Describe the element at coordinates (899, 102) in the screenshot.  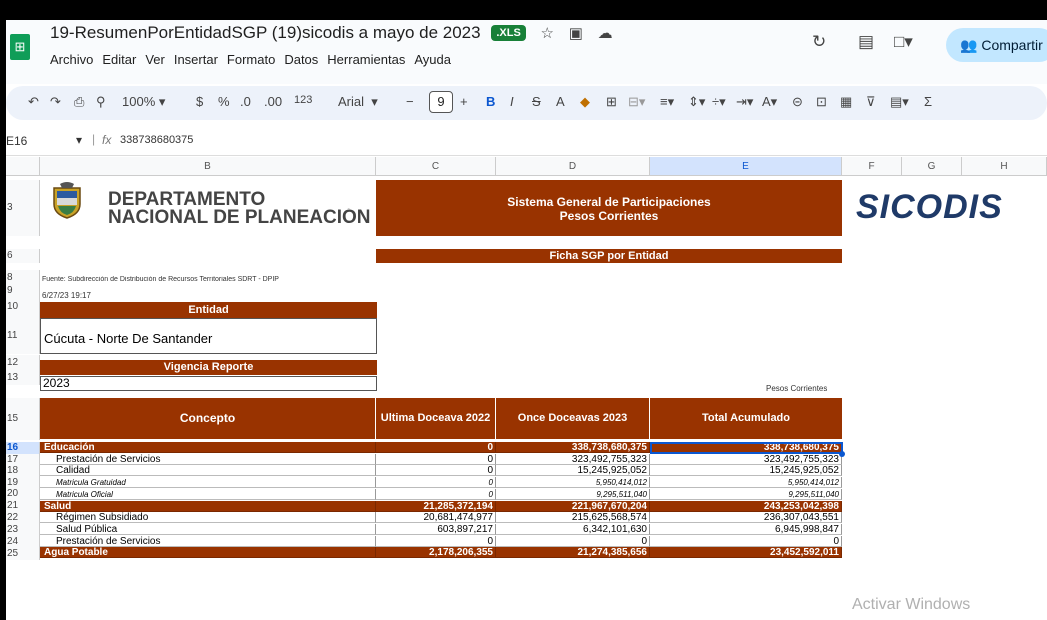
I see `filter-views-icon: ▤▾` at that location.